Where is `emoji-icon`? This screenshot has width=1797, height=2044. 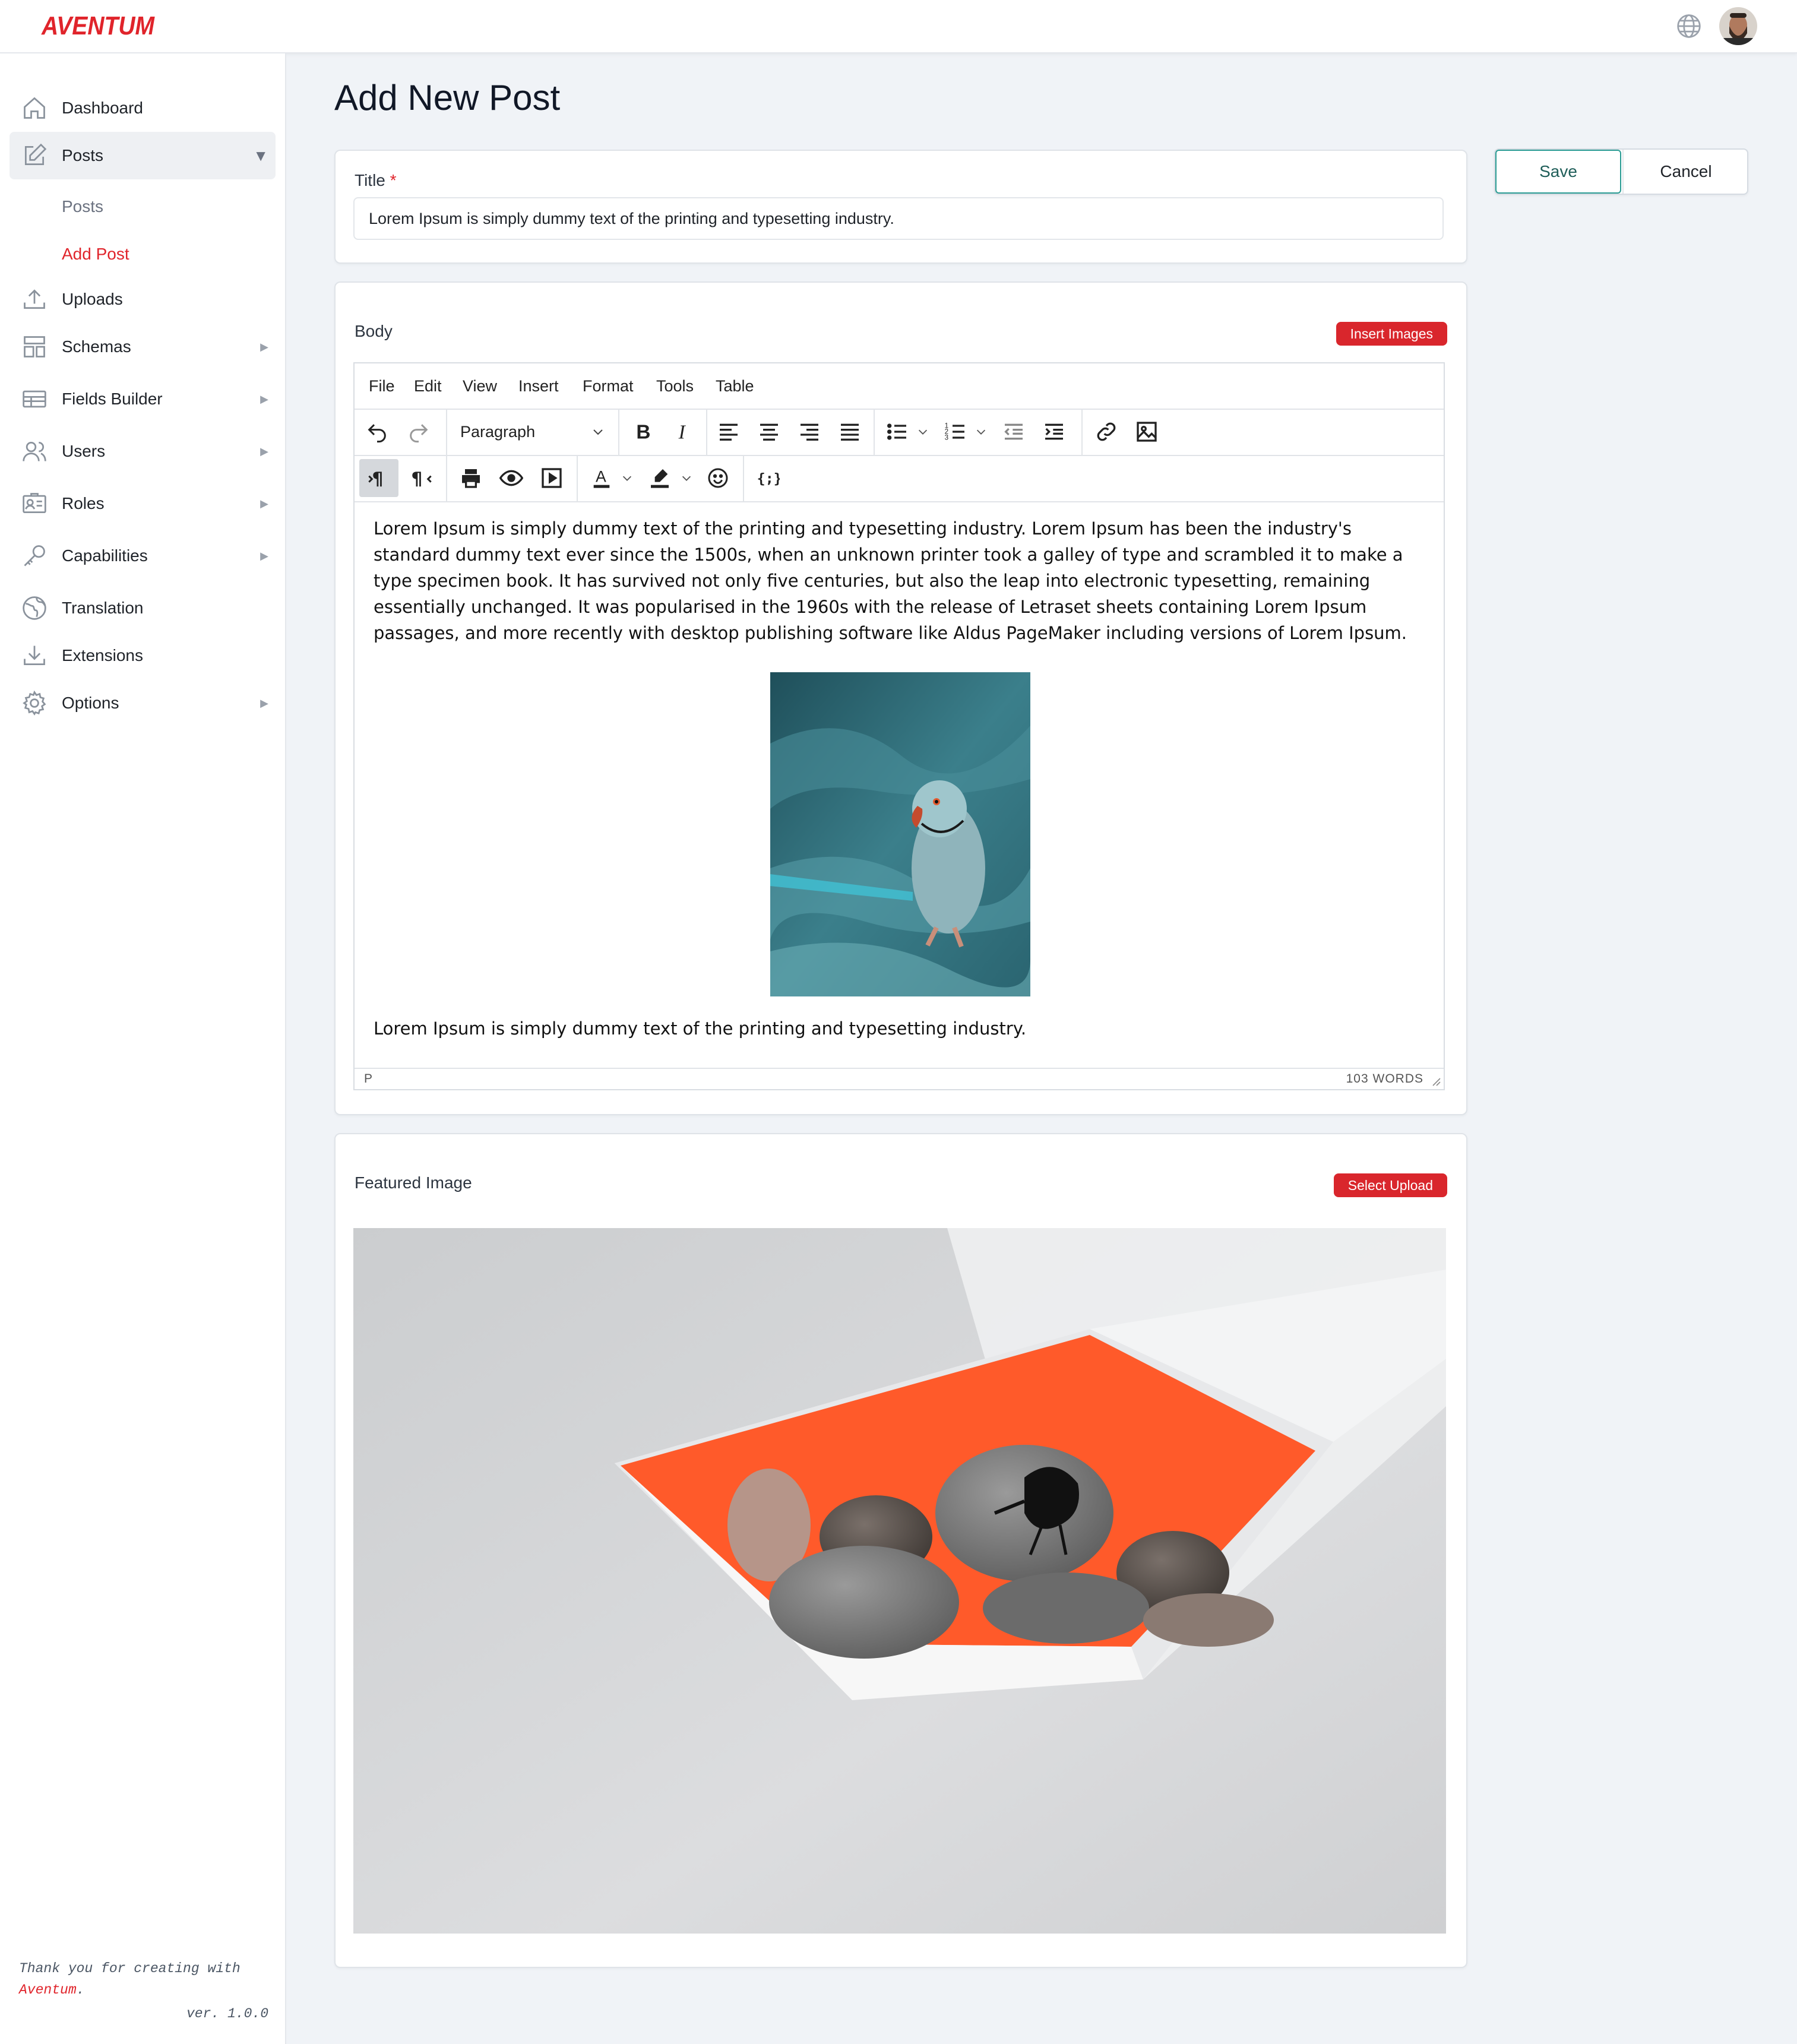 emoji-icon is located at coordinates (718, 478).